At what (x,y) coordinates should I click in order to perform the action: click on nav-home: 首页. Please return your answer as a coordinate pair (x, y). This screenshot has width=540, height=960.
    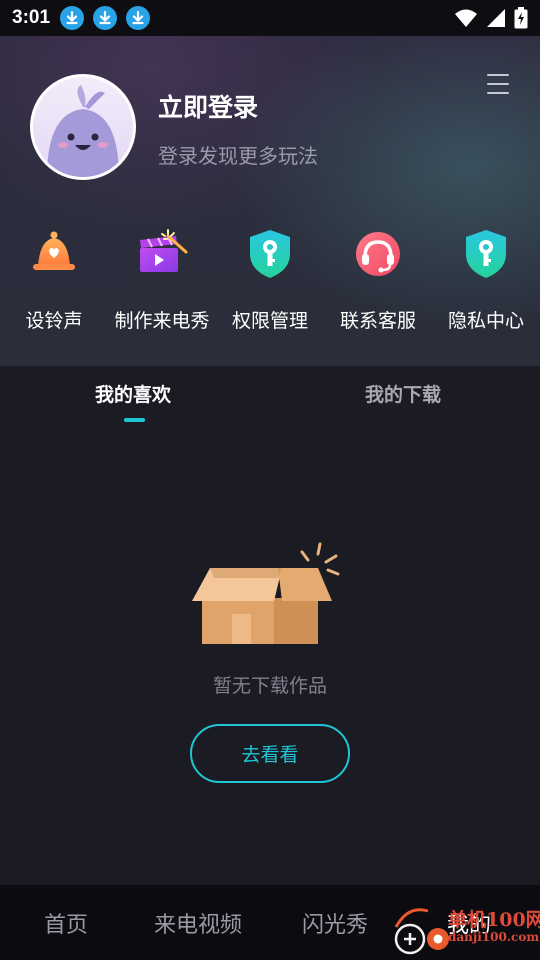
    Looking at the image, I should click on (66, 923).